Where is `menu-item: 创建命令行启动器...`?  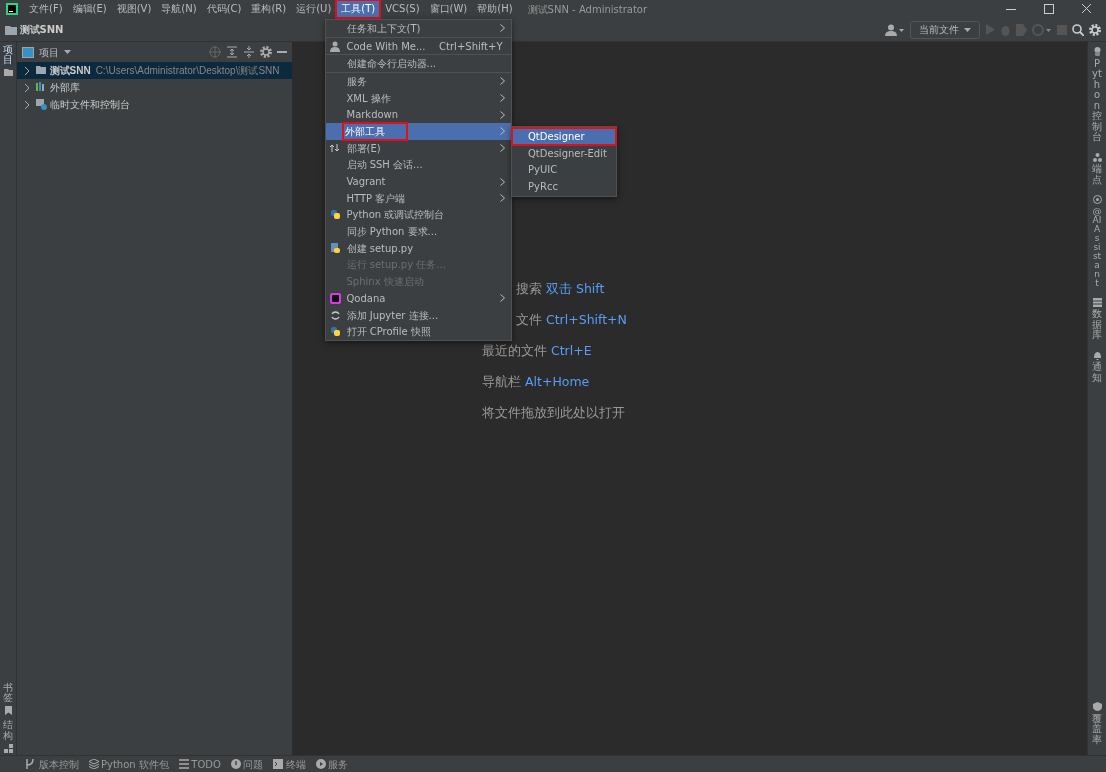 menu-item: 创建命令行启动器... is located at coordinates (418, 64).